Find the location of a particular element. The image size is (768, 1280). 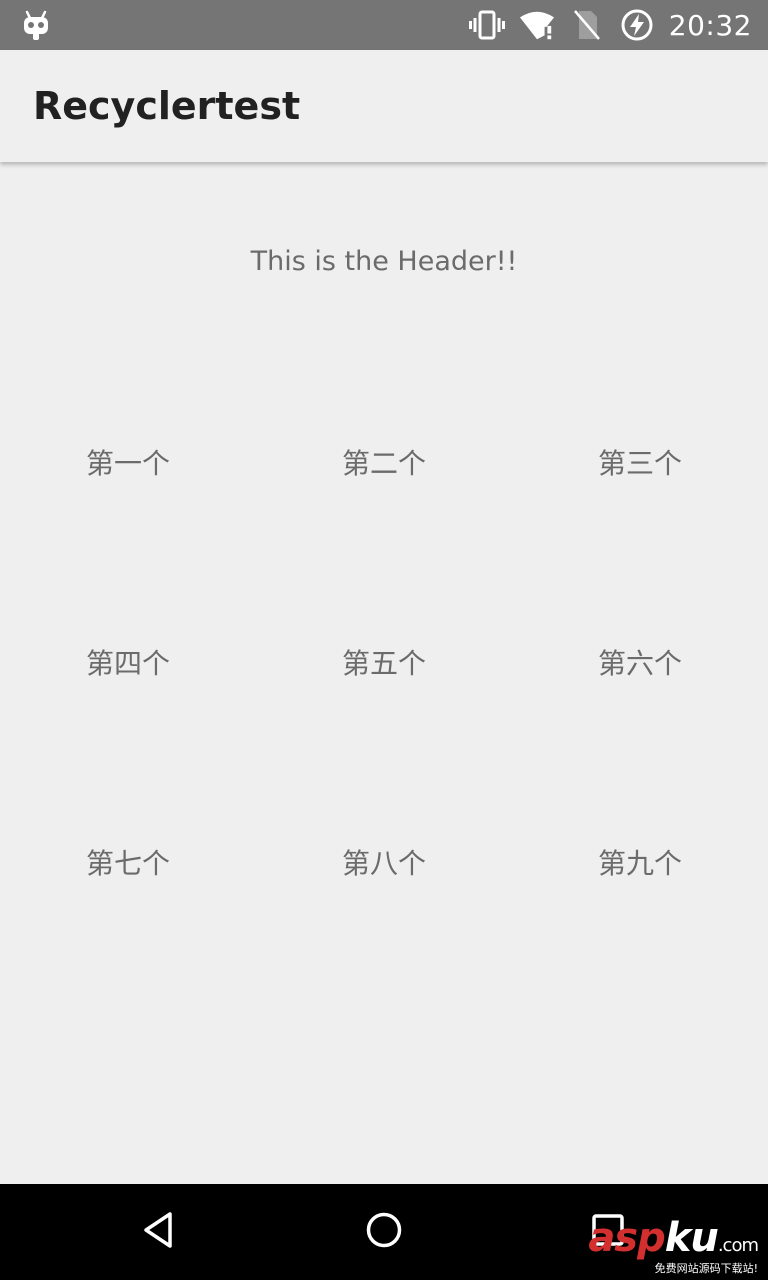

home-button is located at coordinates (384, 1232).